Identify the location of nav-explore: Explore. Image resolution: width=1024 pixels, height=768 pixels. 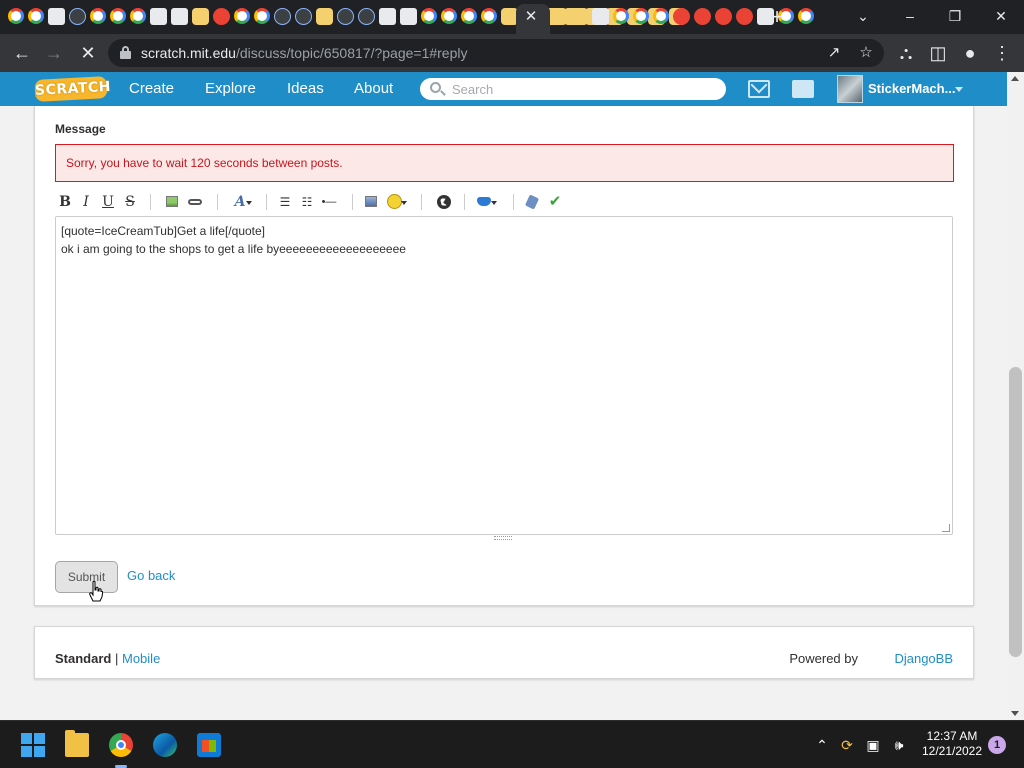
(230, 89).